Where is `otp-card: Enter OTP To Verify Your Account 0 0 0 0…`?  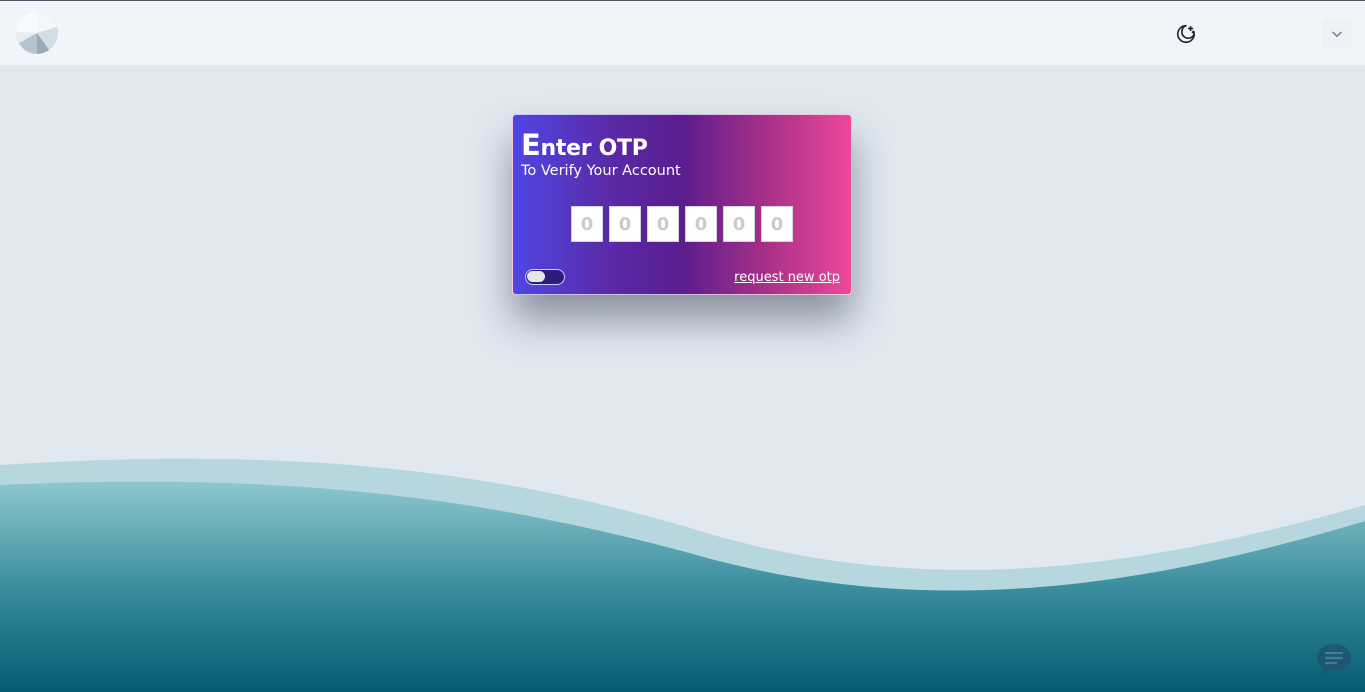
otp-card: Enter OTP To Verify Your Account 0 0 0 0… is located at coordinates (682, 204).